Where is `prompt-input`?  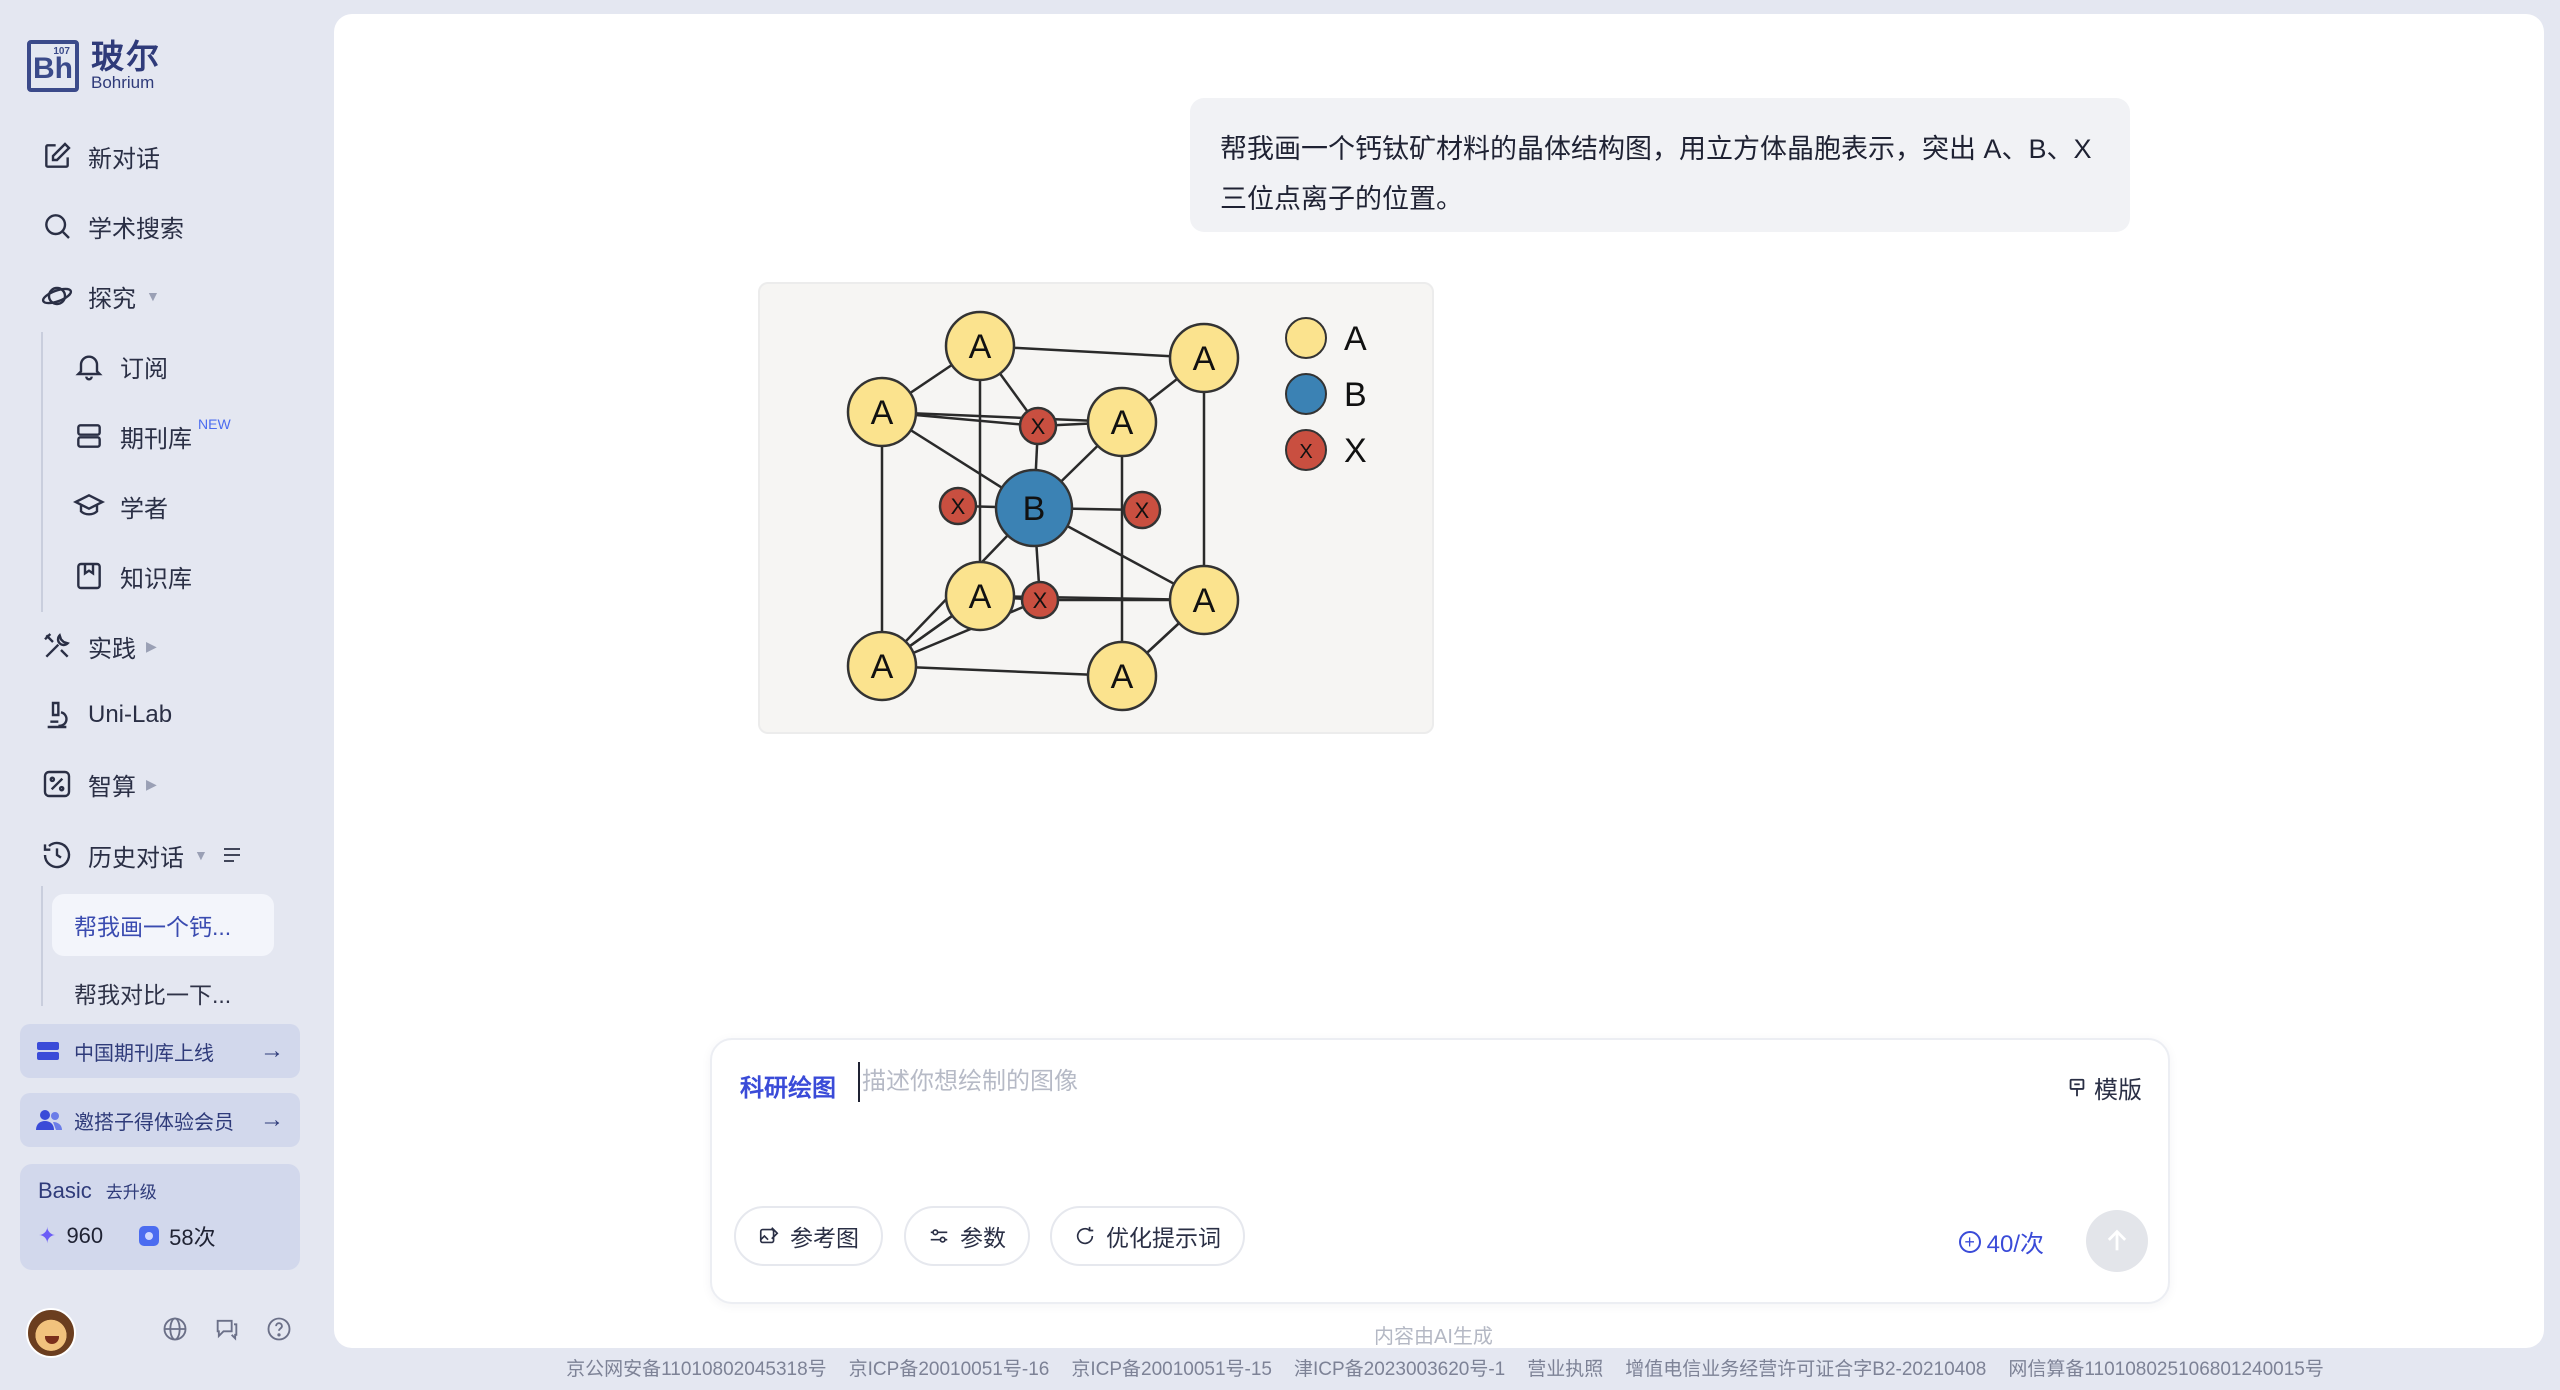
prompt-input is located at coordinates (1358, 1082).